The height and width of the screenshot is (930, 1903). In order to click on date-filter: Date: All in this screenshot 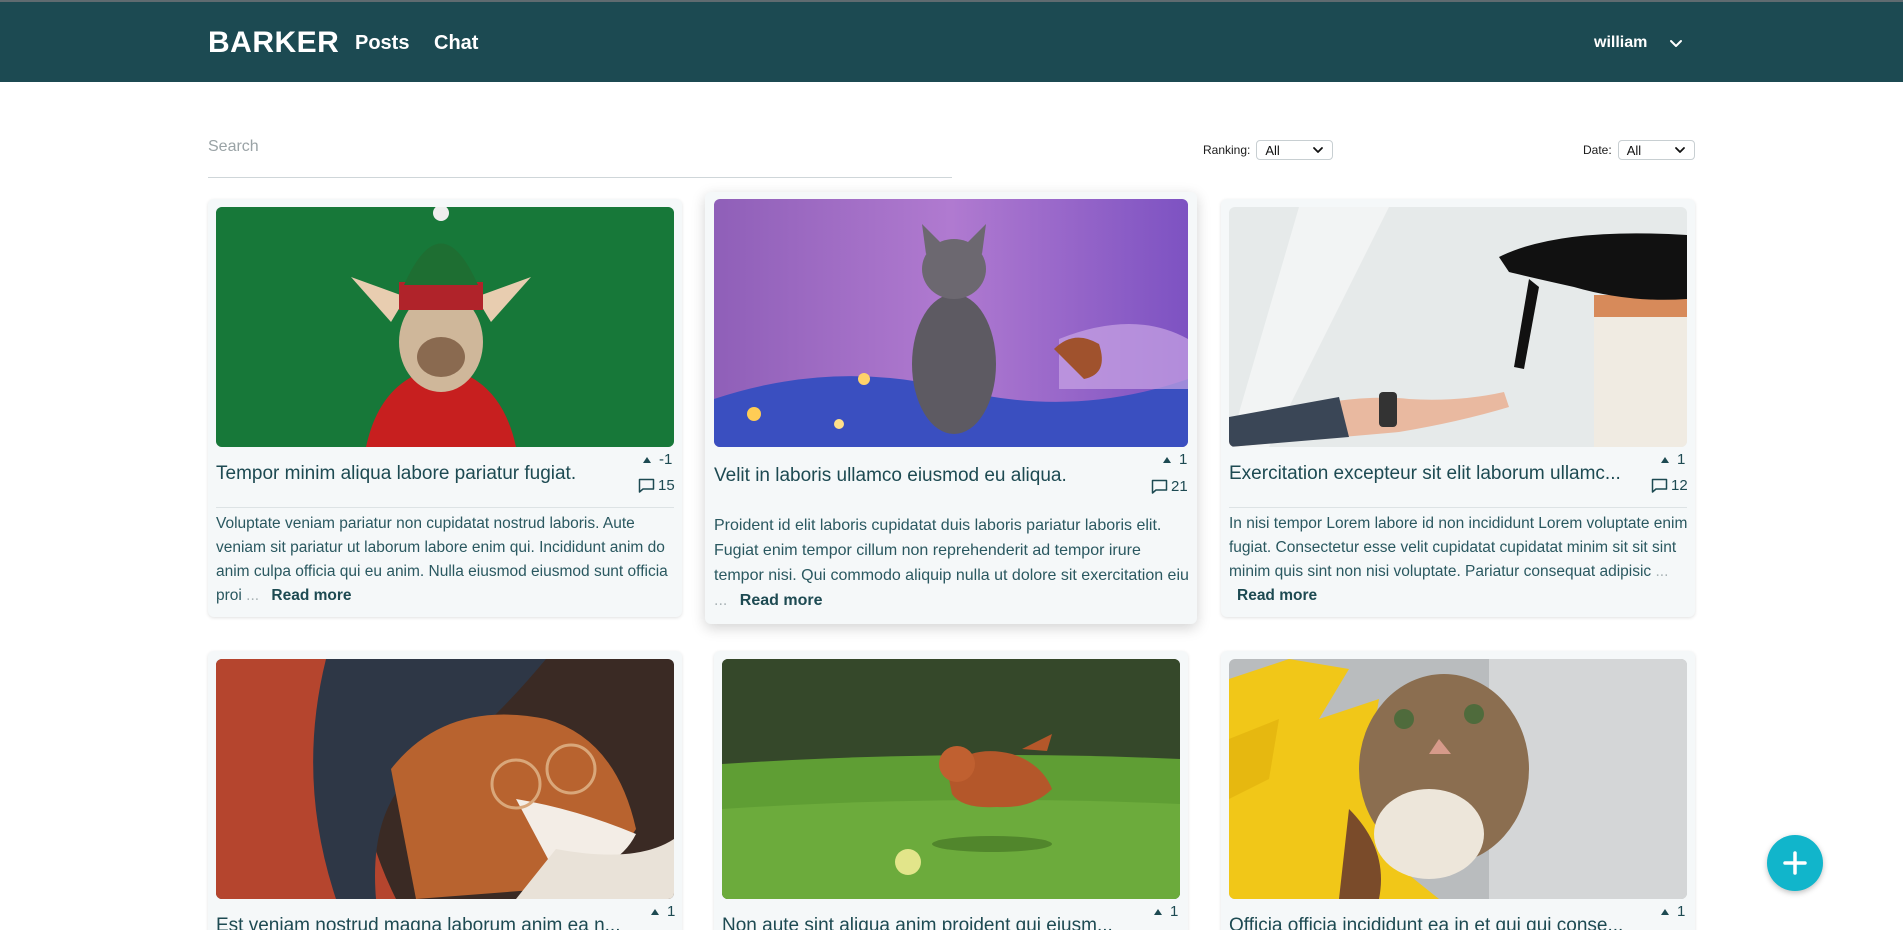, I will do `click(1639, 150)`.